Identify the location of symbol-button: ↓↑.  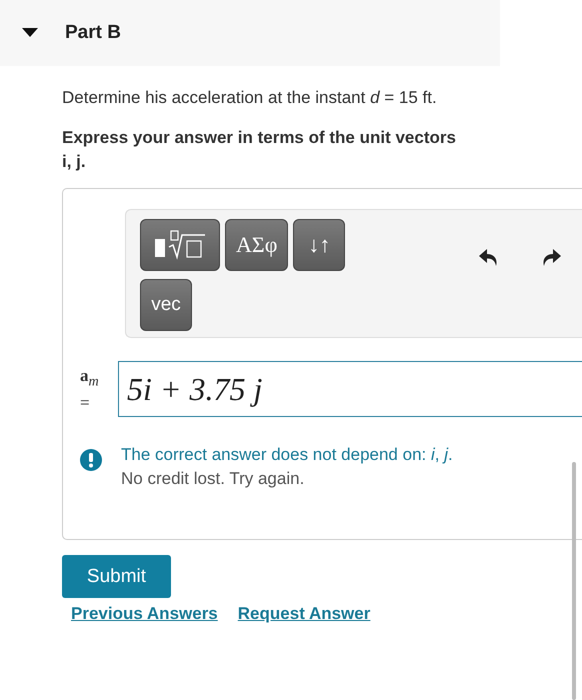
(319, 245).